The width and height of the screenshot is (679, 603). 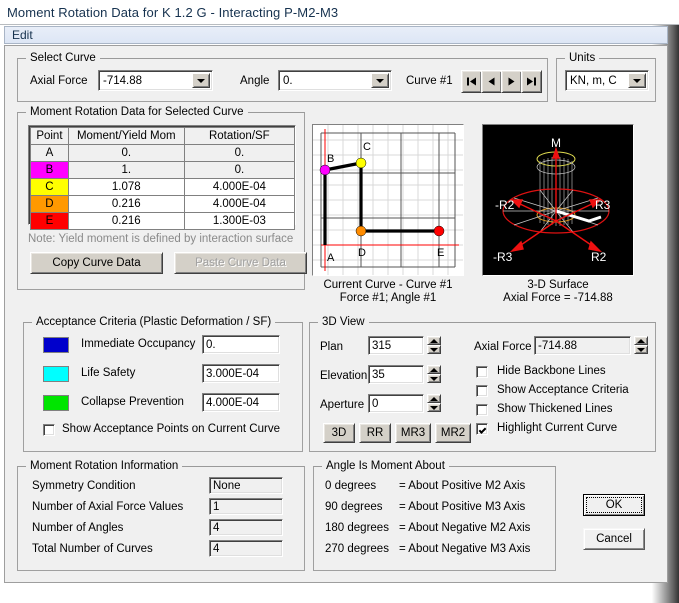 I want to click on view-axial-force-display: -714.88, so click(x=582, y=345).